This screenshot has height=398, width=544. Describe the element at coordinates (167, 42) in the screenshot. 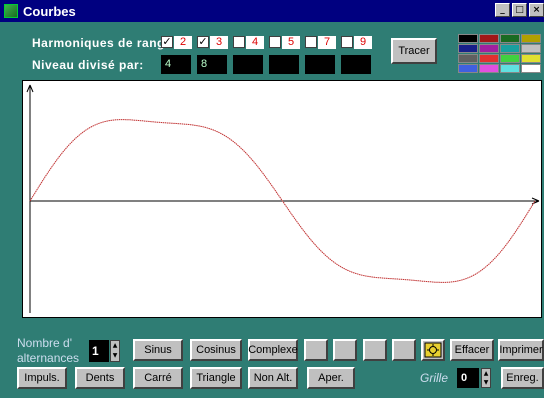

I see `harmonic-2-checkbox: ✓` at that location.